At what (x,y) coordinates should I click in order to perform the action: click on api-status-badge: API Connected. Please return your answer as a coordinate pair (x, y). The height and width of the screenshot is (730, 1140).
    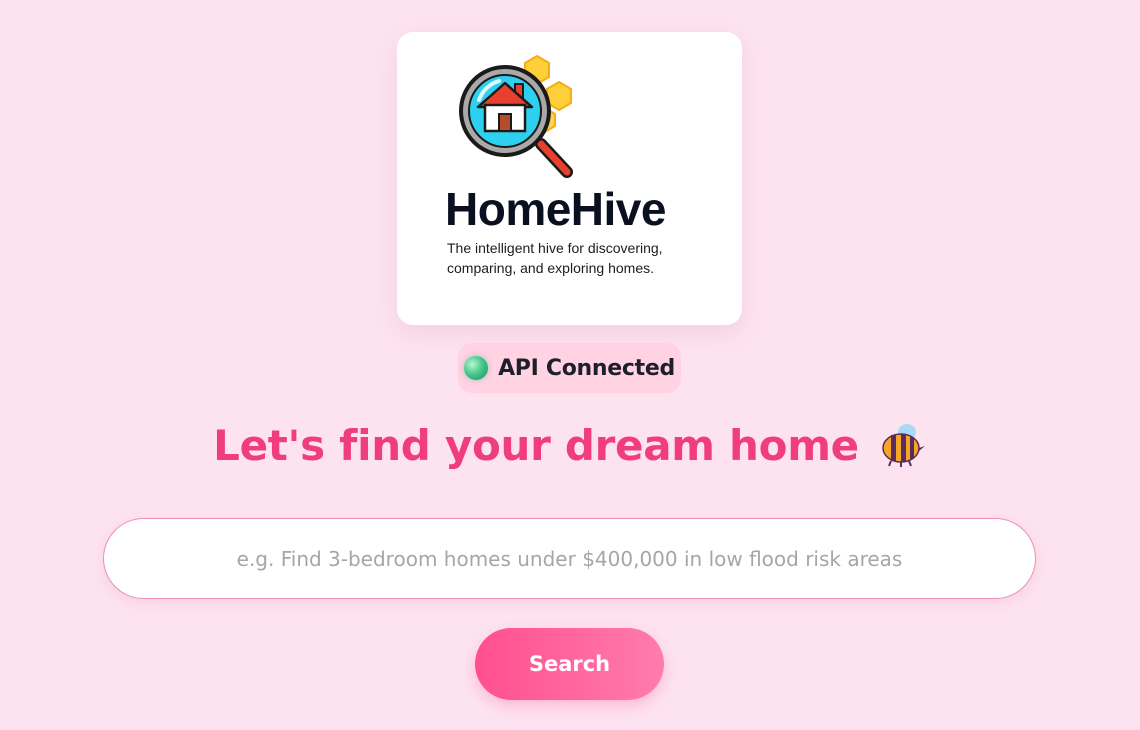
    Looking at the image, I should click on (569, 368).